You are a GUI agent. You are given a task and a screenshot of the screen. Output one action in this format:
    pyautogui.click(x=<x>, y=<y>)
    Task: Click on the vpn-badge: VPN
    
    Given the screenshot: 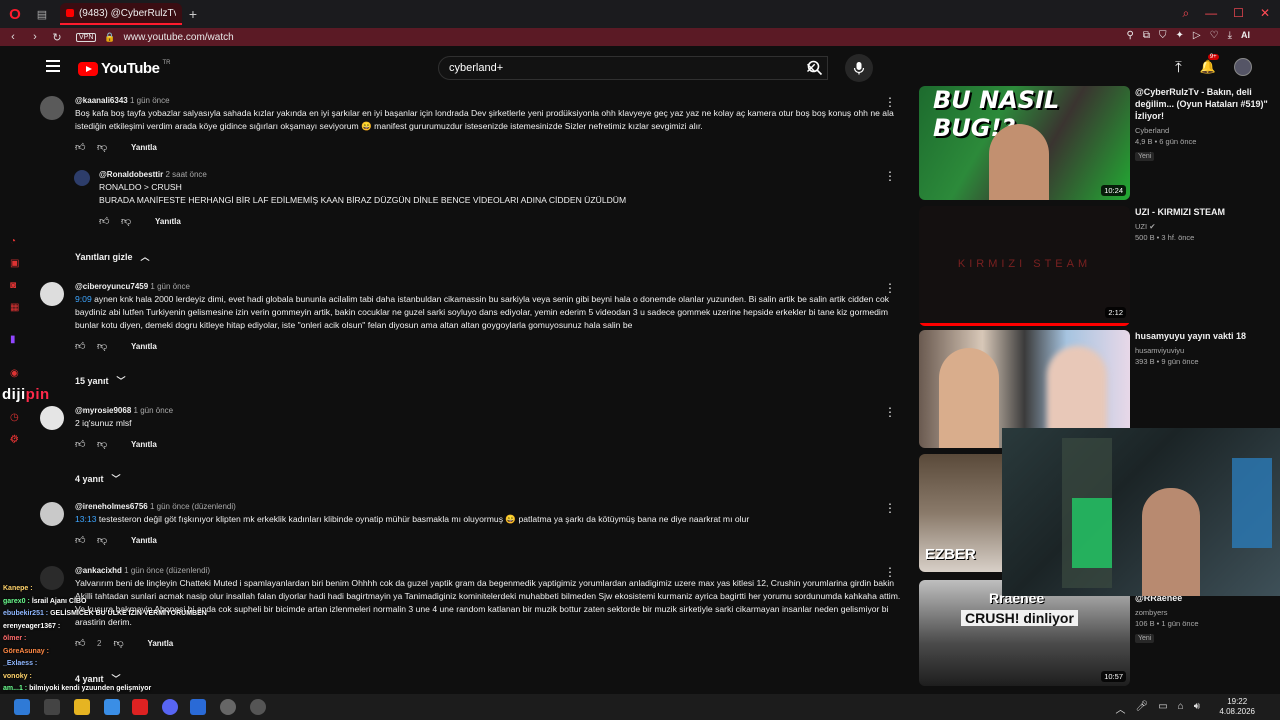 What is the action you would take?
    pyautogui.click(x=86, y=37)
    